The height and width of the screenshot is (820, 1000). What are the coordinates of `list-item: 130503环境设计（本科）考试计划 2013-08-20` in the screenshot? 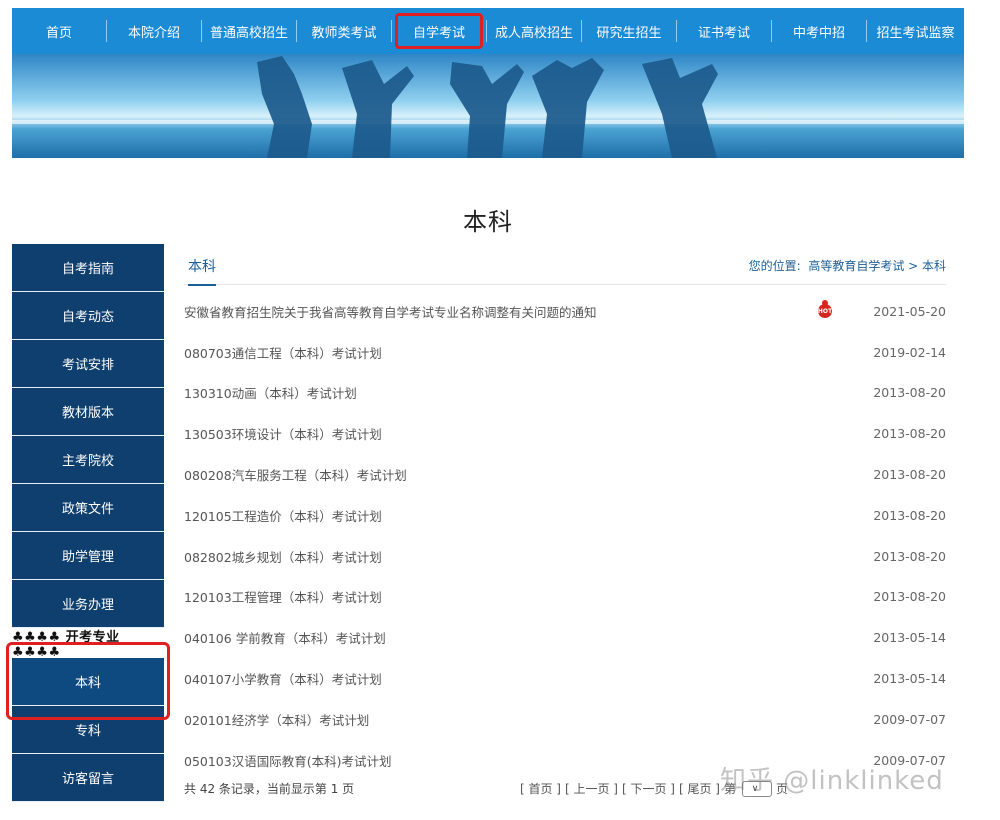 It's located at (565, 433).